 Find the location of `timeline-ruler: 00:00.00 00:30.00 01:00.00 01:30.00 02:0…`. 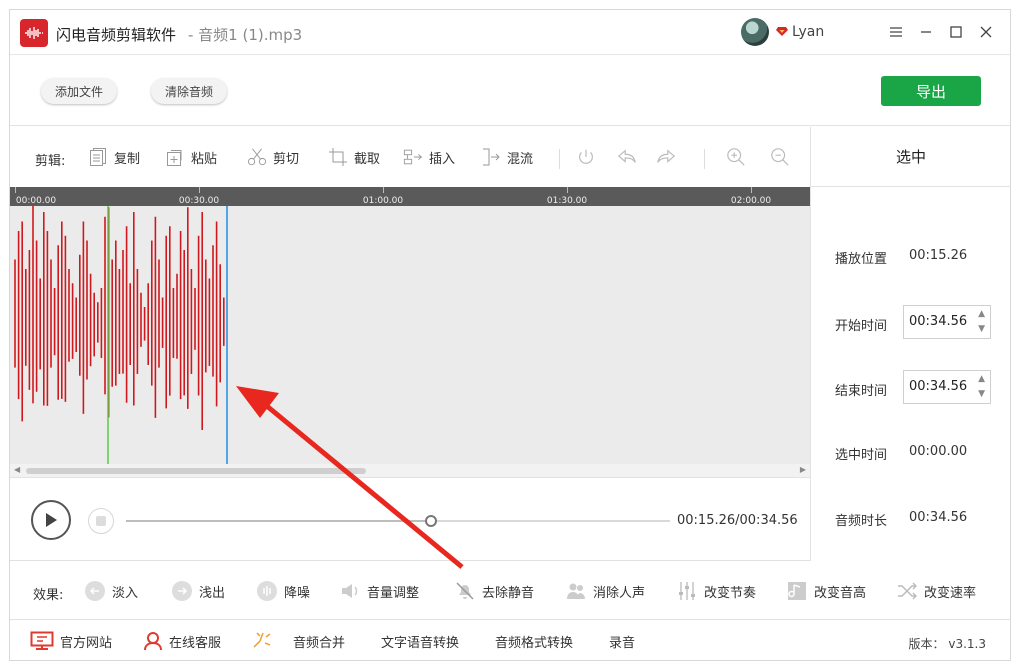

timeline-ruler: 00:00.00 00:30.00 01:00.00 01:30.00 02:0… is located at coordinates (410, 196).